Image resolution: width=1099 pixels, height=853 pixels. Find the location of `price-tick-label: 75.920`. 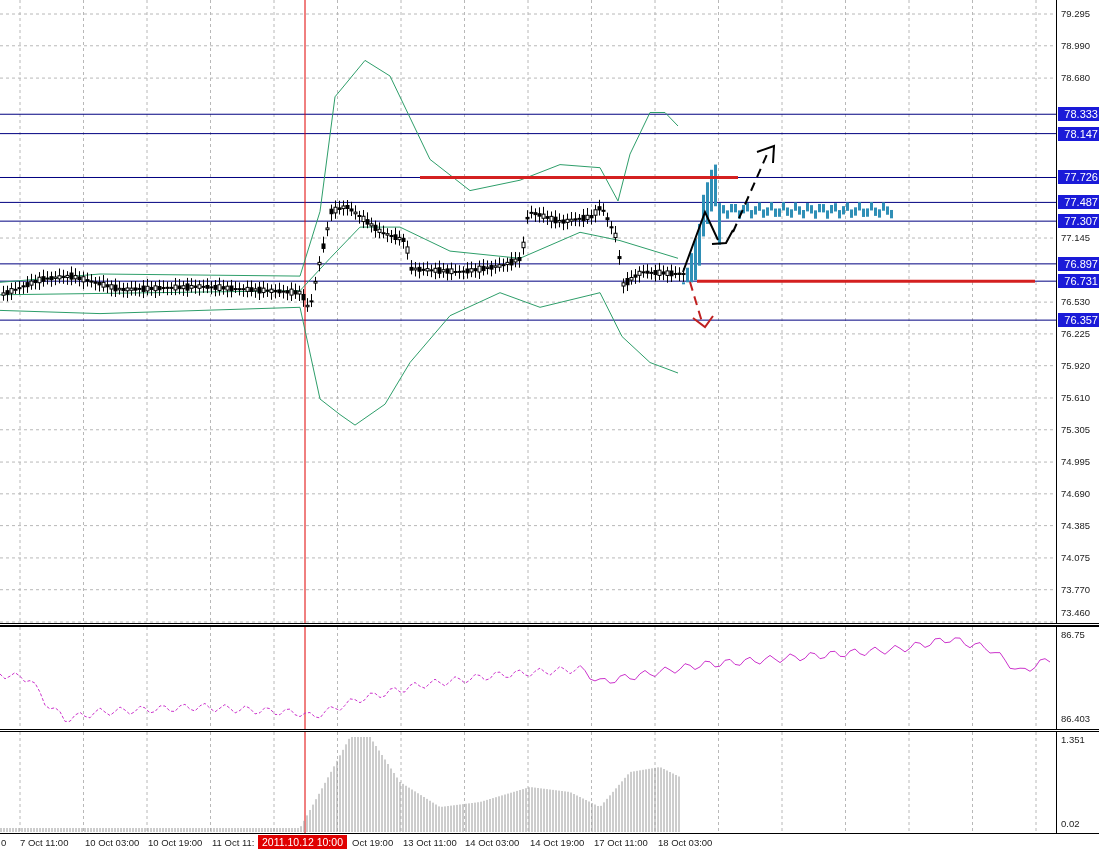

price-tick-label: 75.920 is located at coordinates (1076, 365).